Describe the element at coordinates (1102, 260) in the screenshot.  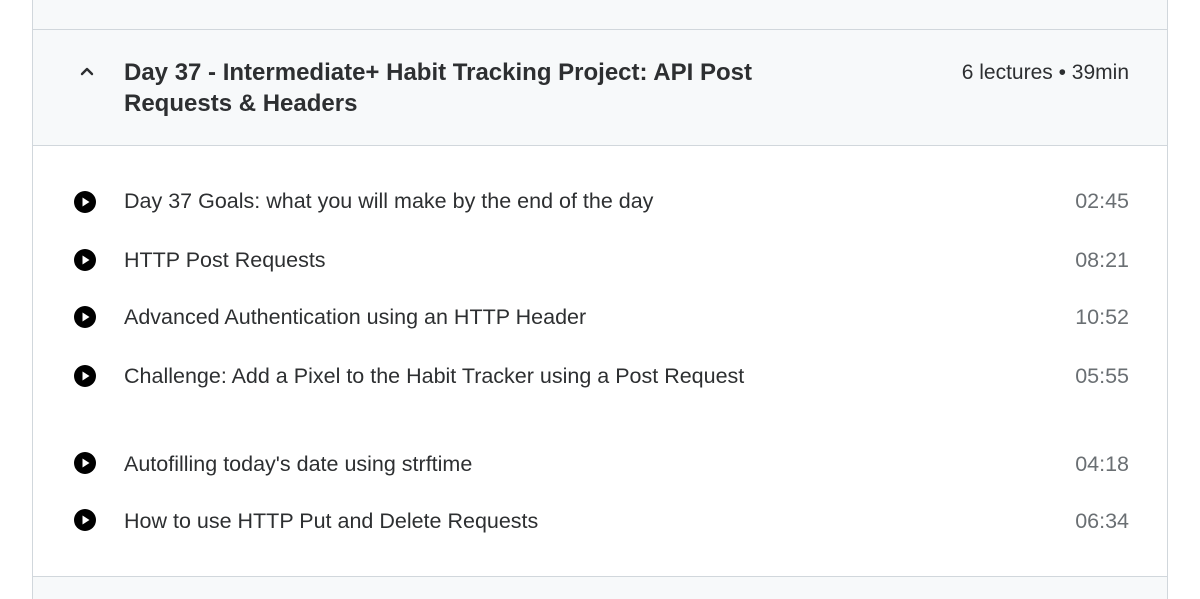
I see `lecture-duration: 08:21` at that location.